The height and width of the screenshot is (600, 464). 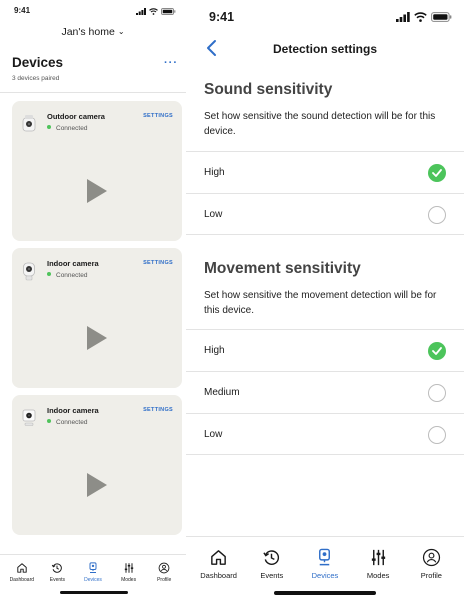 What do you see at coordinates (88, 32) in the screenshot?
I see `home-selector-label: Jan's home` at bounding box center [88, 32].